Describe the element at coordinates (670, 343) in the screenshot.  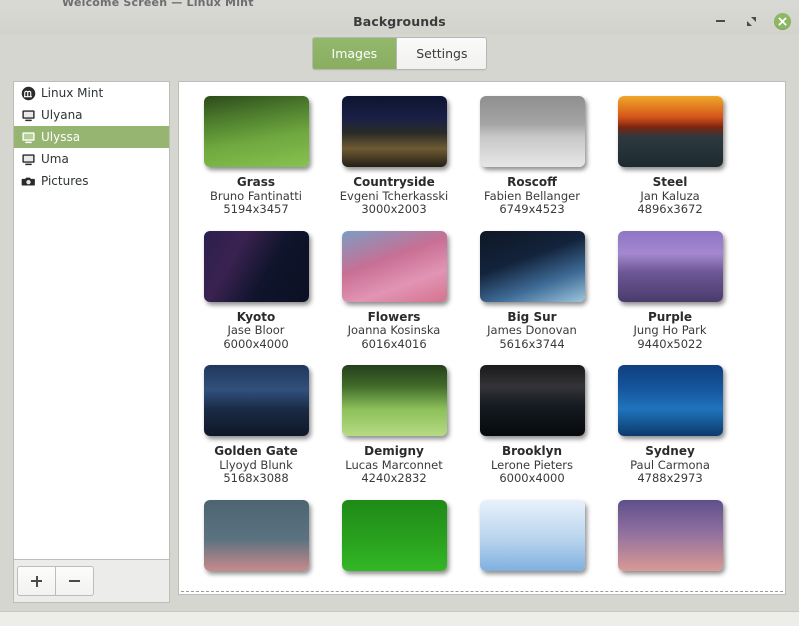
I see `wallpaper-resolution: 9440x5022` at that location.